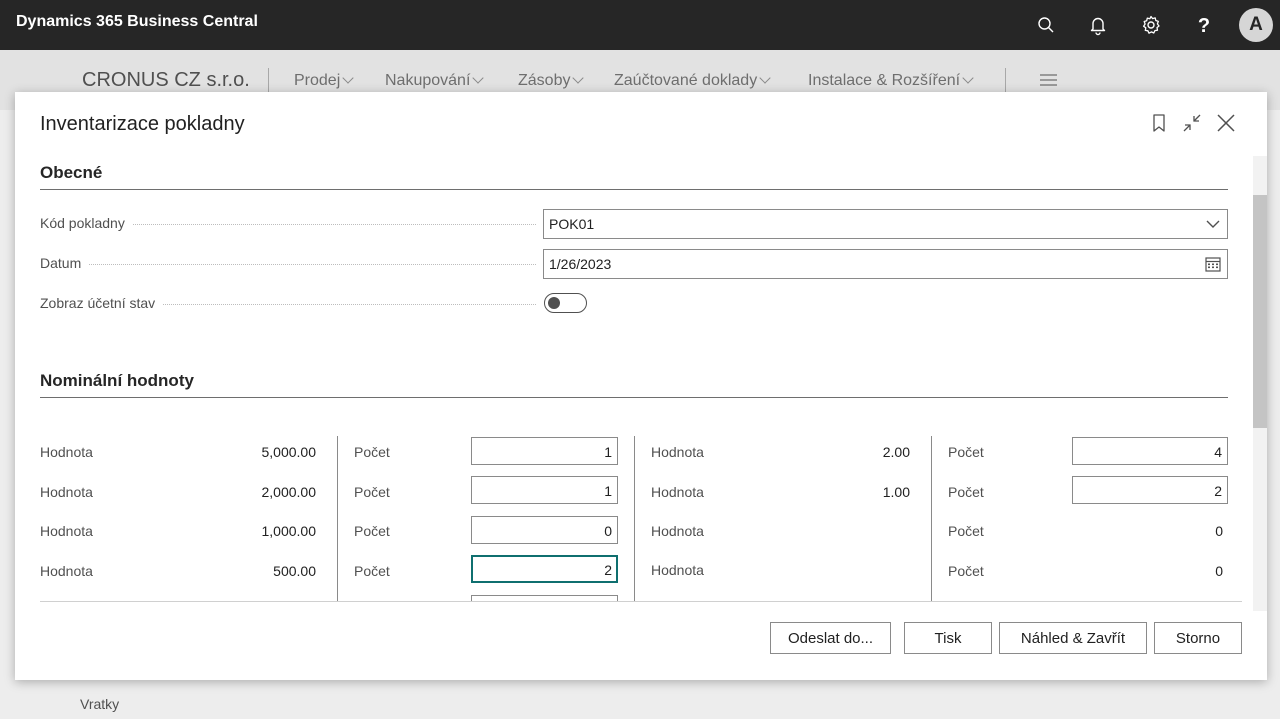 Image resolution: width=1280 pixels, height=719 pixels. Describe the element at coordinates (634, 304) in the screenshot. I see `show-balance-field-row: Zobraz účetní stav` at that location.